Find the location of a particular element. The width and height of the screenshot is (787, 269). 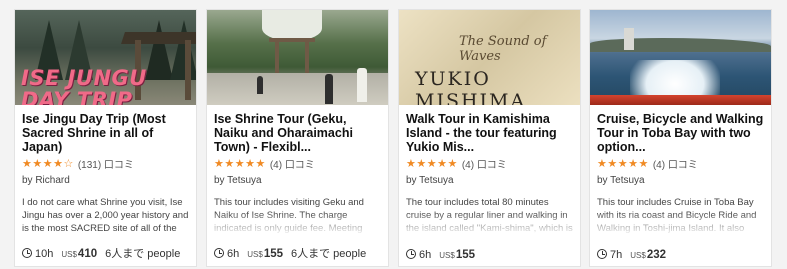

image-overlay-text: ISE JUNGU DAY TRIP is located at coordinates (84, 85).